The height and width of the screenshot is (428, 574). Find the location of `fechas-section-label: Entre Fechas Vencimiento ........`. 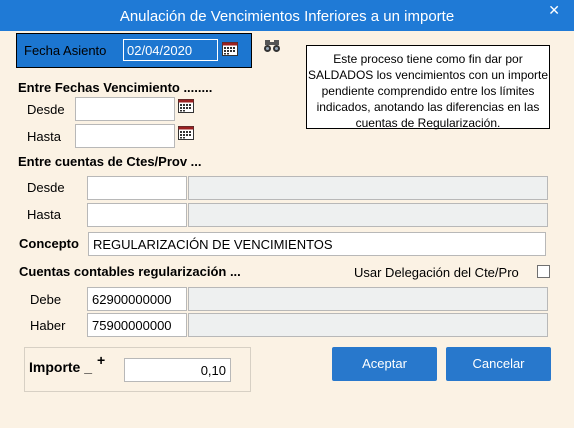

fechas-section-label: Entre Fechas Vencimiento ........ is located at coordinates (115, 87).